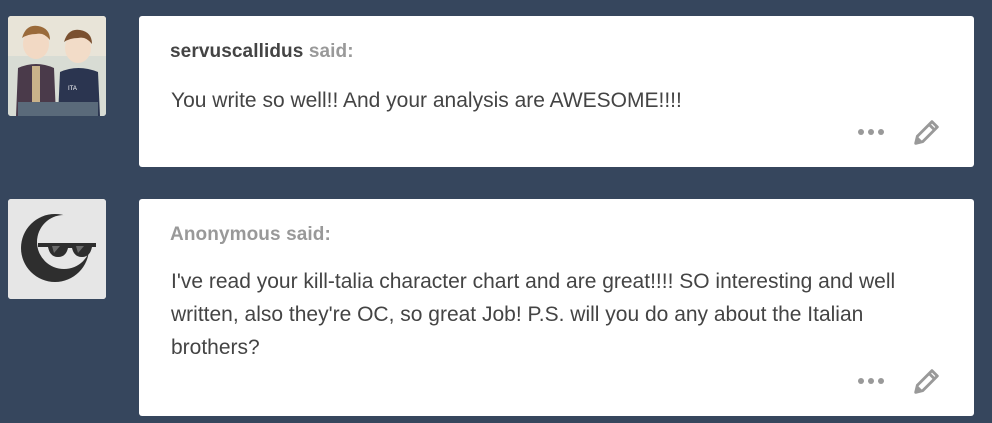 The height and width of the screenshot is (423, 992). I want to click on anonymous-sunglasses-avatar-image, so click(57, 249).